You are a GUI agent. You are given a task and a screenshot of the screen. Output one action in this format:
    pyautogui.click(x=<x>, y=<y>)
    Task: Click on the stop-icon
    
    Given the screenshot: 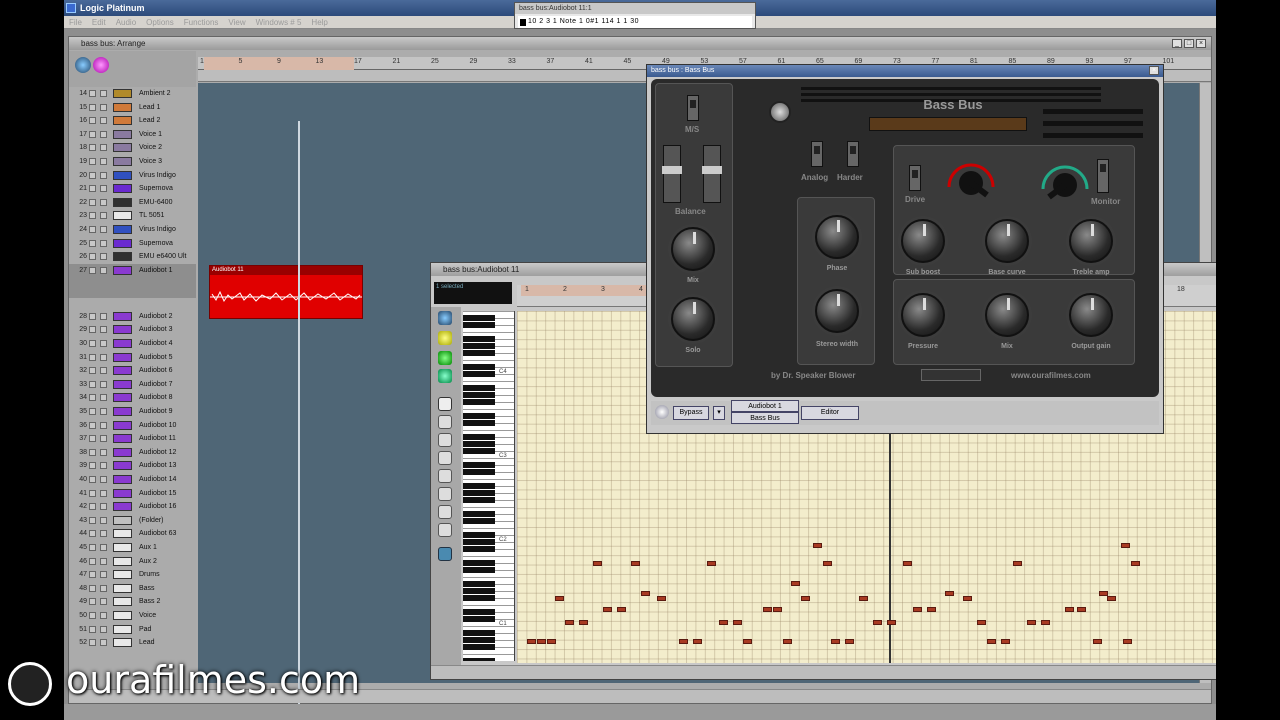 What is the action you would take?
    pyautogui.click(x=523, y=22)
    